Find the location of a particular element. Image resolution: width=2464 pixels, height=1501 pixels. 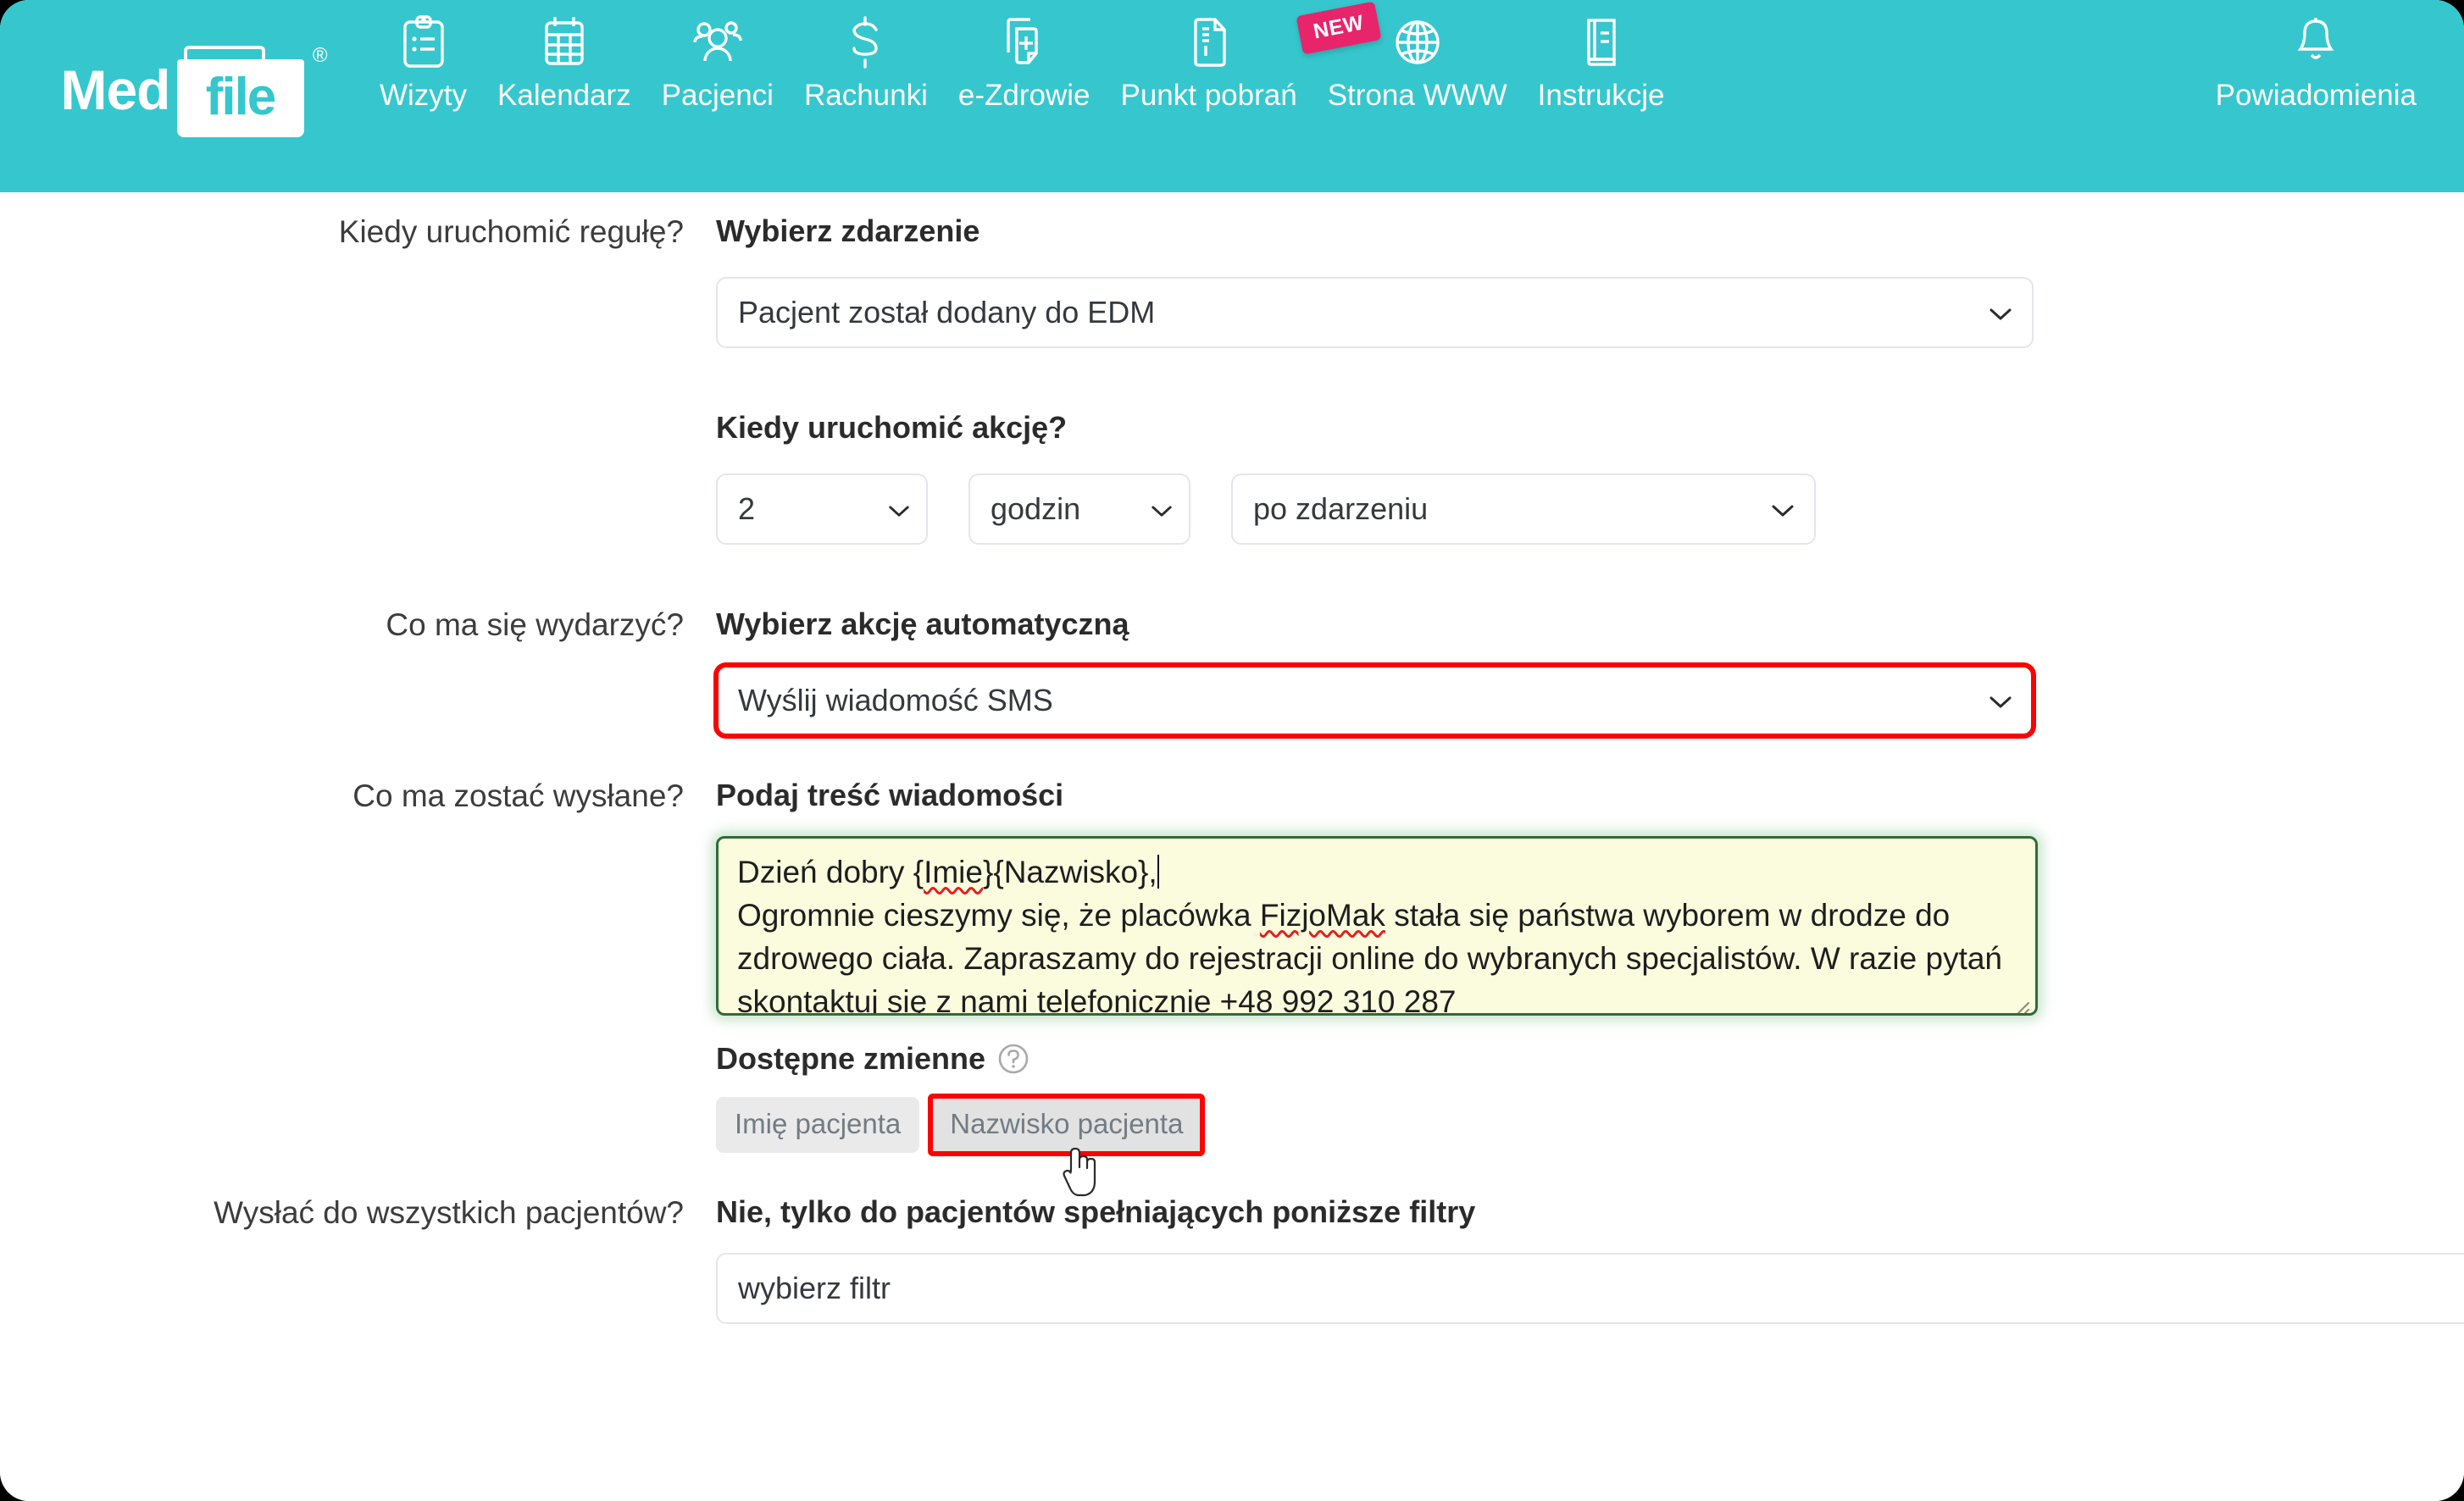

nav-item-ezdrowie: e-Zdrowie is located at coordinates (1024, 64).